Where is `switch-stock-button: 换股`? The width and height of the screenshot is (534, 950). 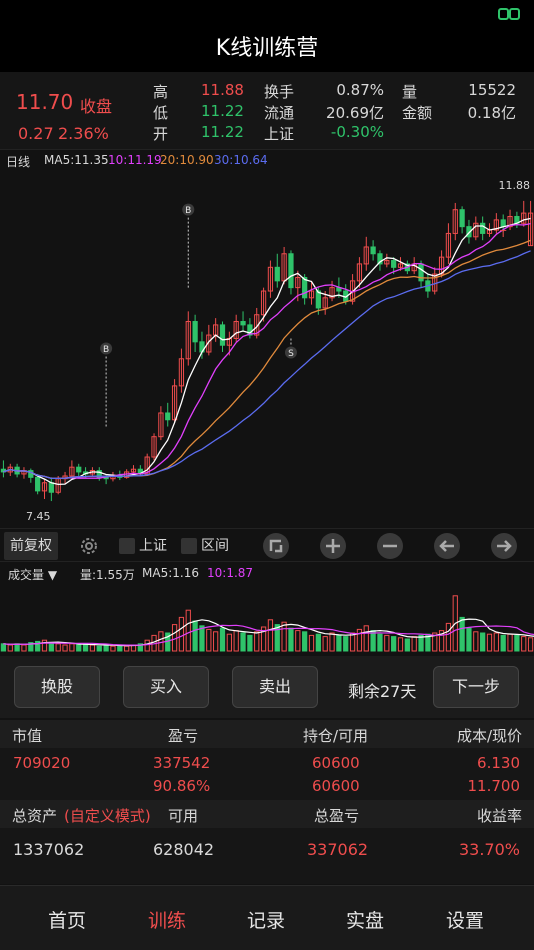
switch-stock-button: 换股 is located at coordinates (57, 687).